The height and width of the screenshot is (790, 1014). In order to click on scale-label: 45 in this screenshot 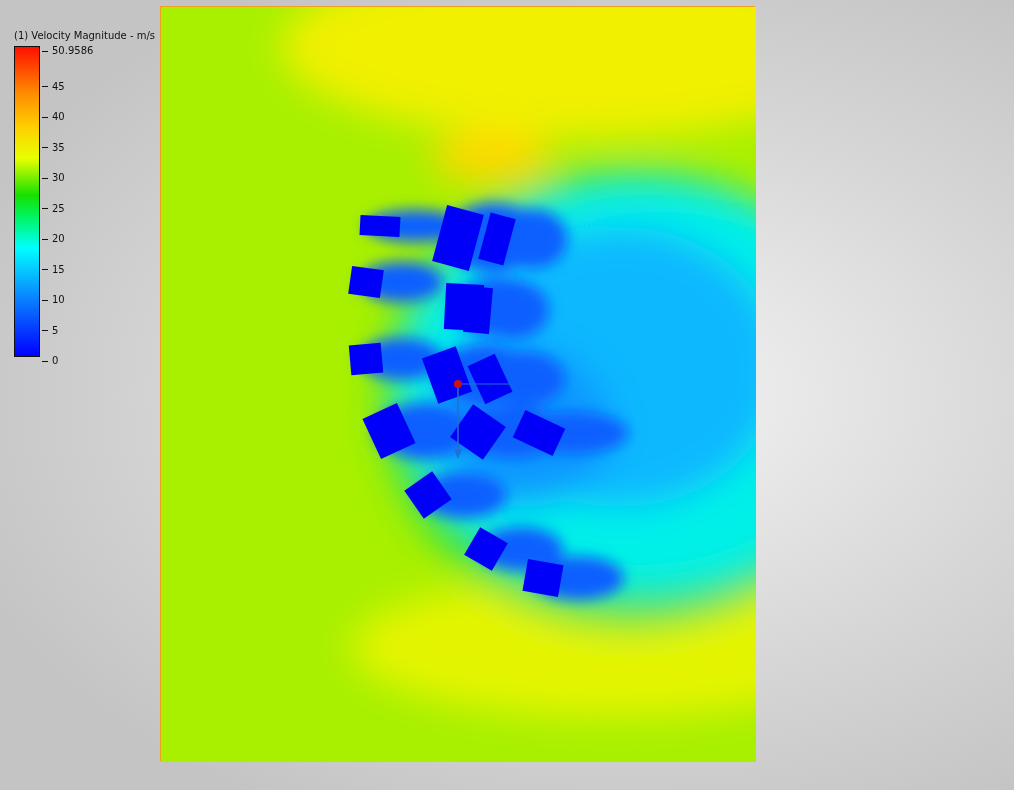, I will do `click(53, 86)`.